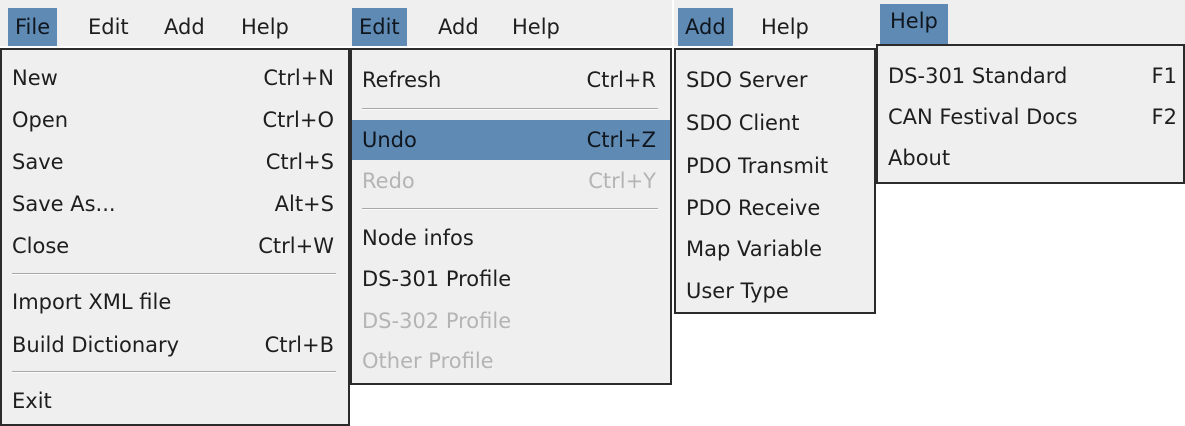  Describe the element at coordinates (978, 76) in the screenshot. I see `menu-item-label: DS-301 Standard` at that location.